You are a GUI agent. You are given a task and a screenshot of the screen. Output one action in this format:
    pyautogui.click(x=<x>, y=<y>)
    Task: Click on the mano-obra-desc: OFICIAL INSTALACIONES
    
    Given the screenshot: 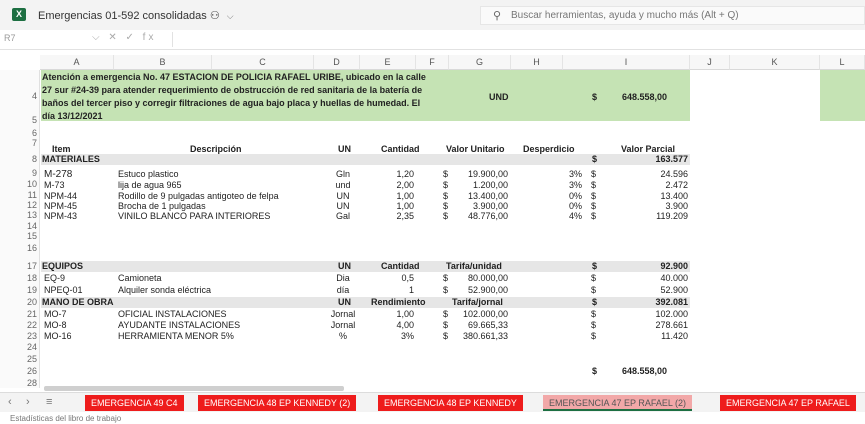 What is the action you would take?
    pyautogui.click(x=172, y=314)
    